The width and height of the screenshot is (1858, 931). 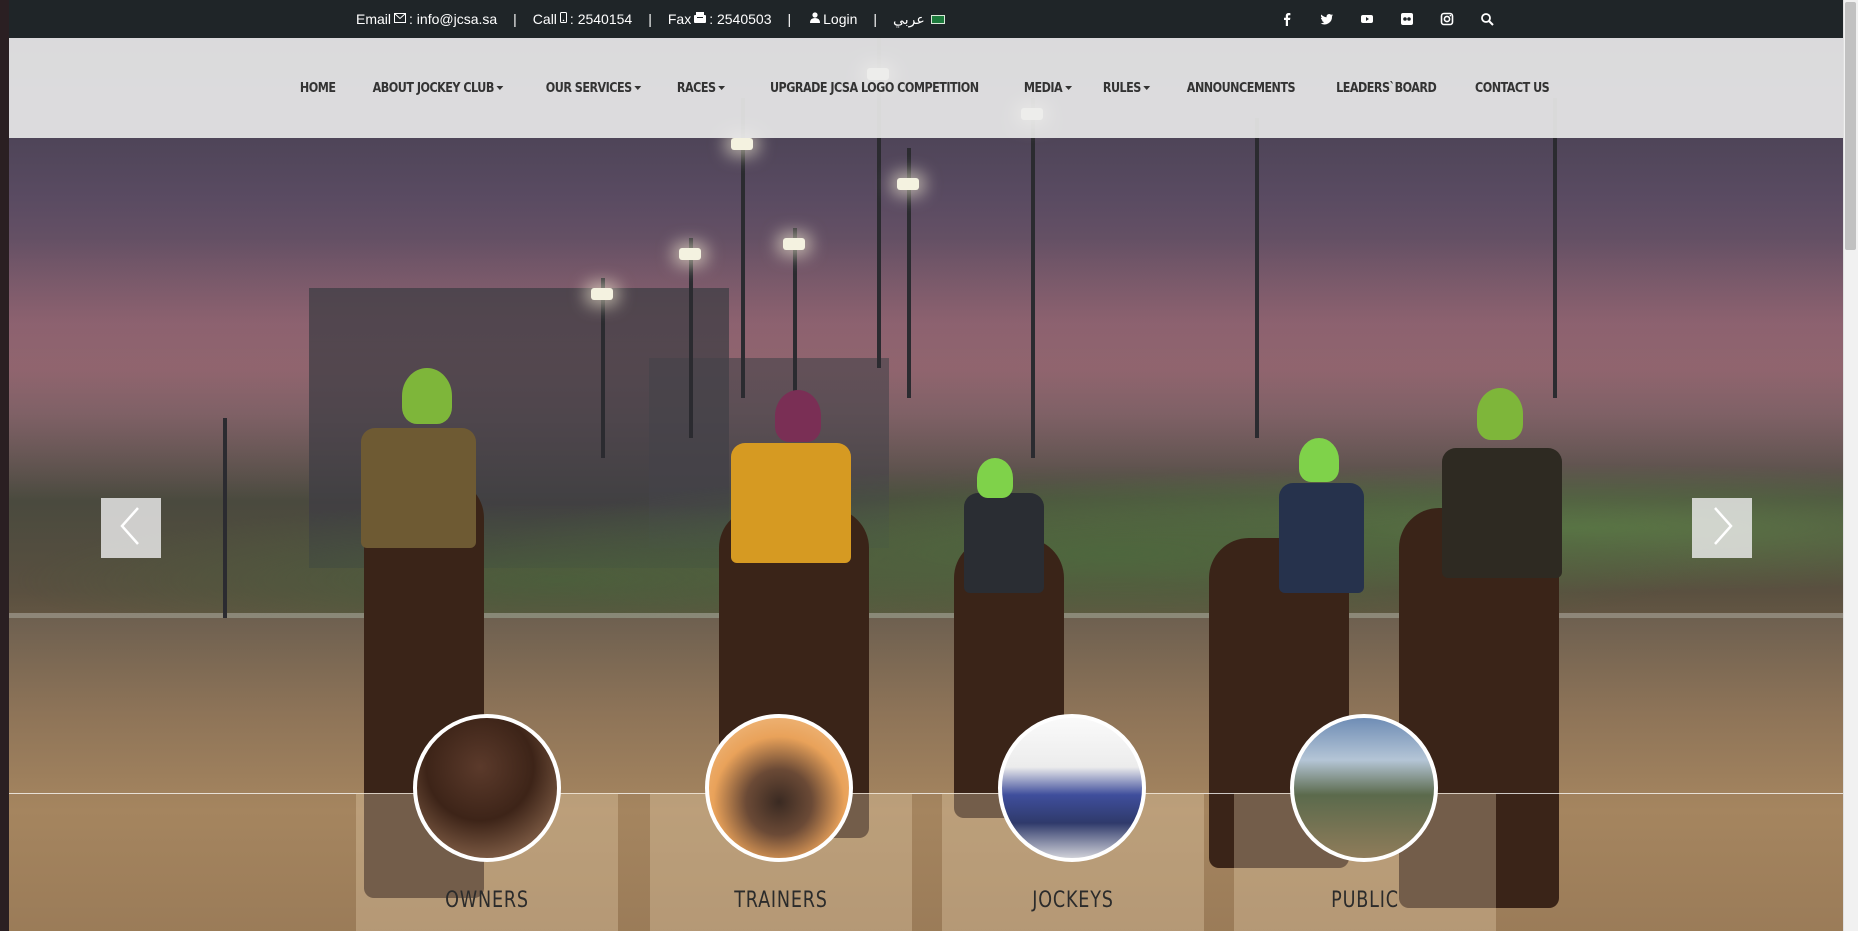 What do you see at coordinates (1367, 19) in the screenshot?
I see `youtube-icon` at bounding box center [1367, 19].